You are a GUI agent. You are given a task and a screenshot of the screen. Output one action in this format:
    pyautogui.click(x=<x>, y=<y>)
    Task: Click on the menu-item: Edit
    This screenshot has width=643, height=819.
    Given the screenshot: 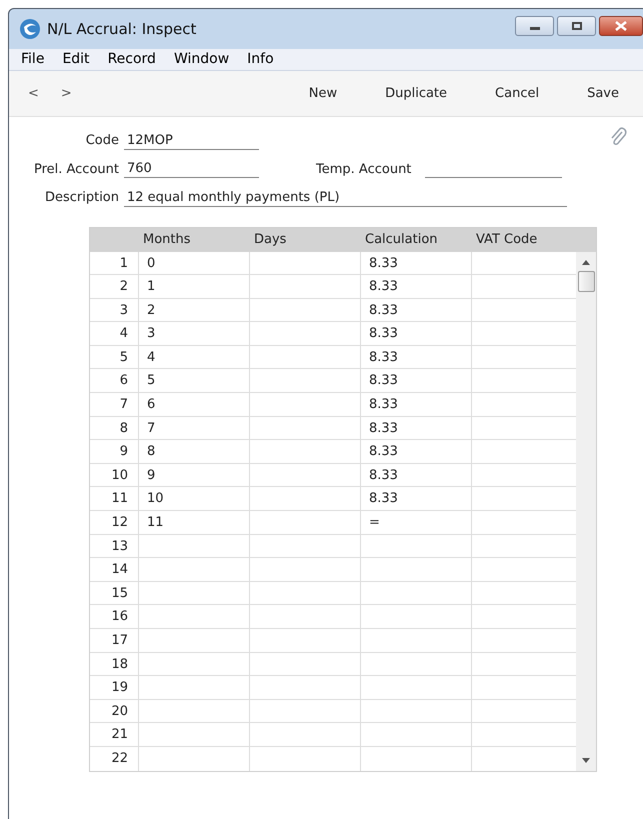 What is the action you would take?
    pyautogui.click(x=76, y=59)
    